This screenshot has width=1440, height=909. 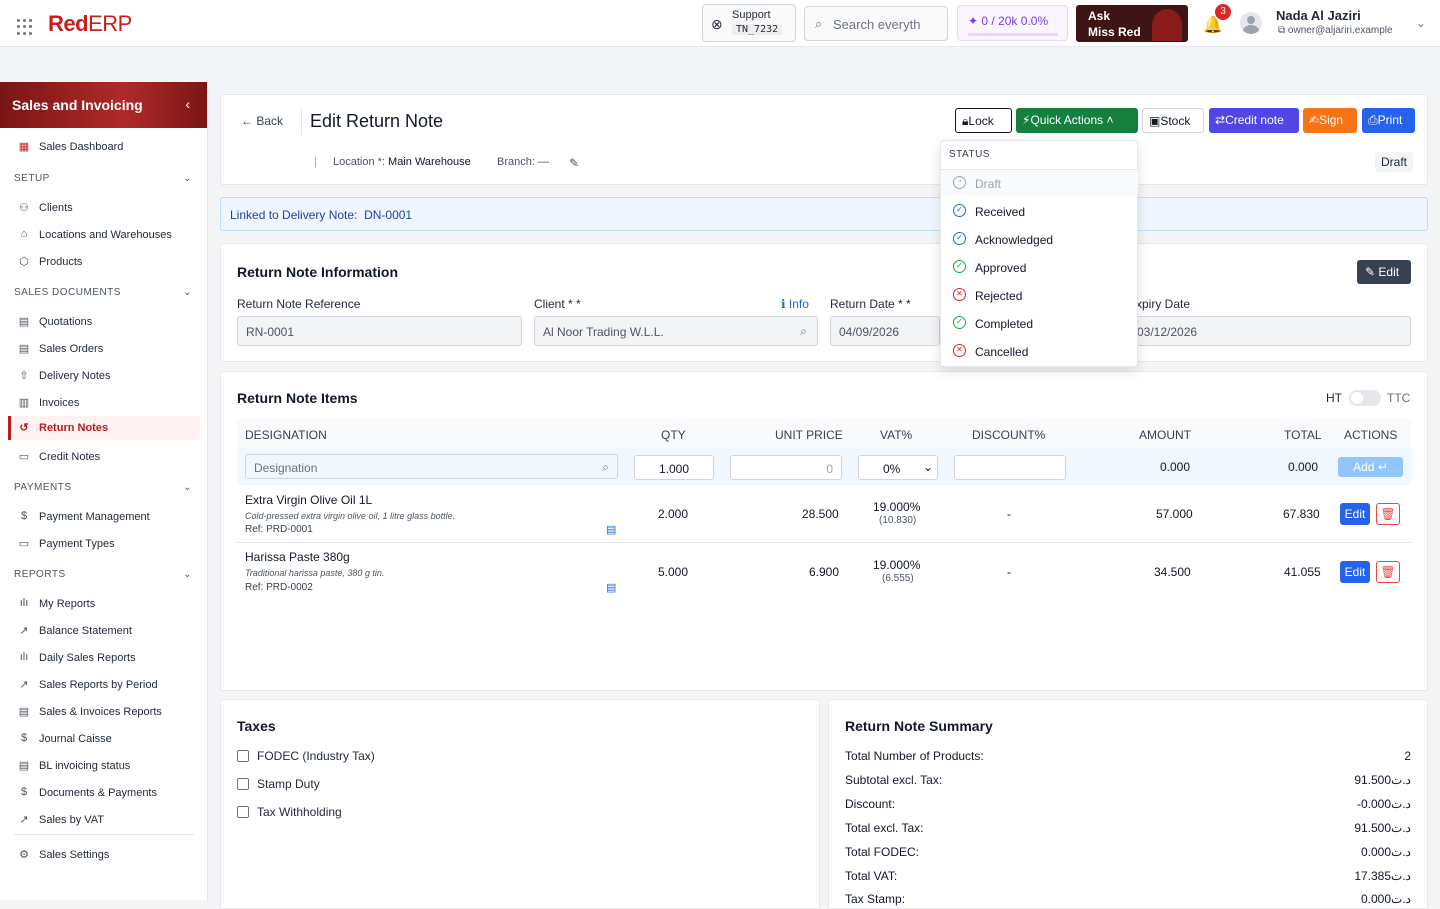 What do you see at coordinates (243, 756) in the screenshot?
I see `fodec-checkbox` at bounding box center [243, 756].